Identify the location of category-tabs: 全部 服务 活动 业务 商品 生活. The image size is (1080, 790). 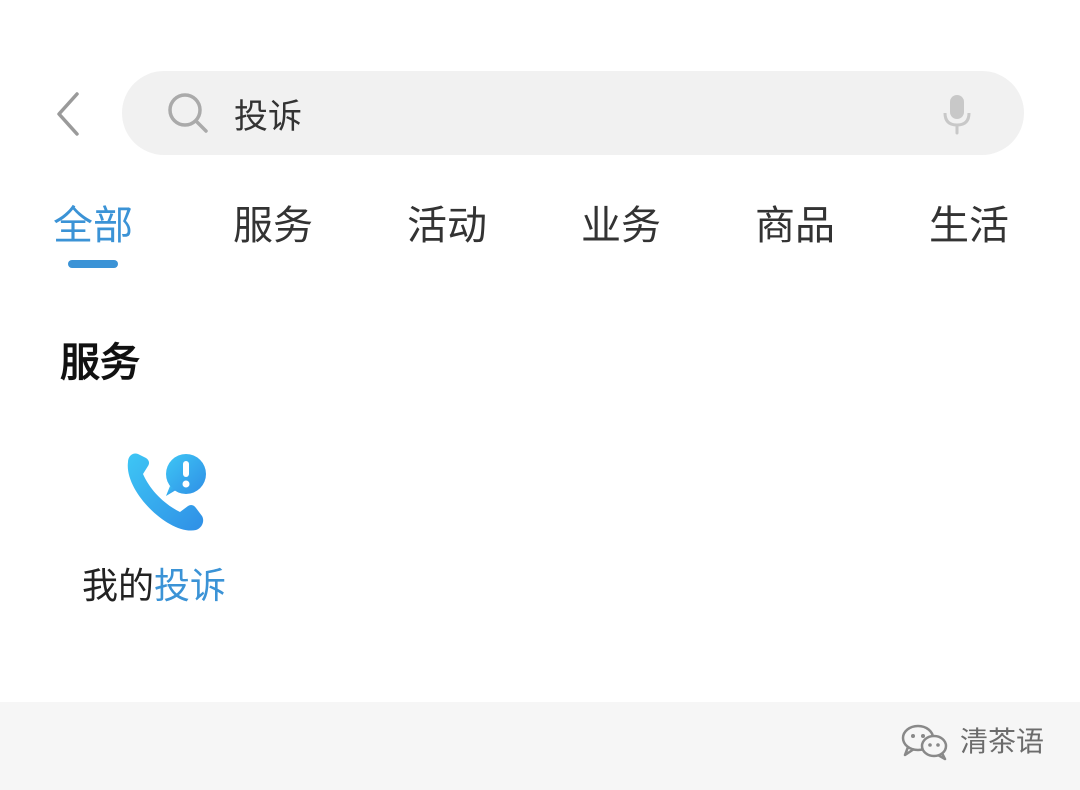
(540, 235).